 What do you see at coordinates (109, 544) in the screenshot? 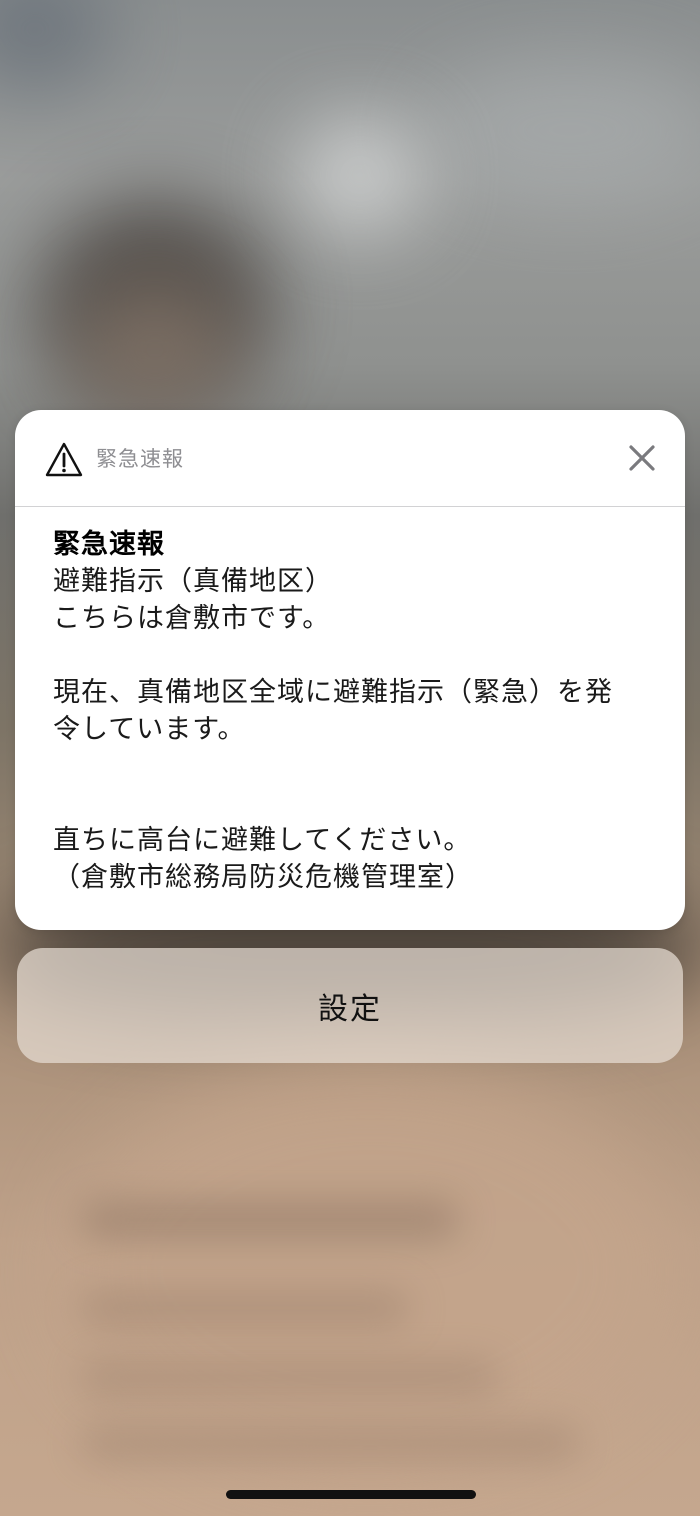
I see `notification-title: 緊急速報` at bounding box center [109, 544].